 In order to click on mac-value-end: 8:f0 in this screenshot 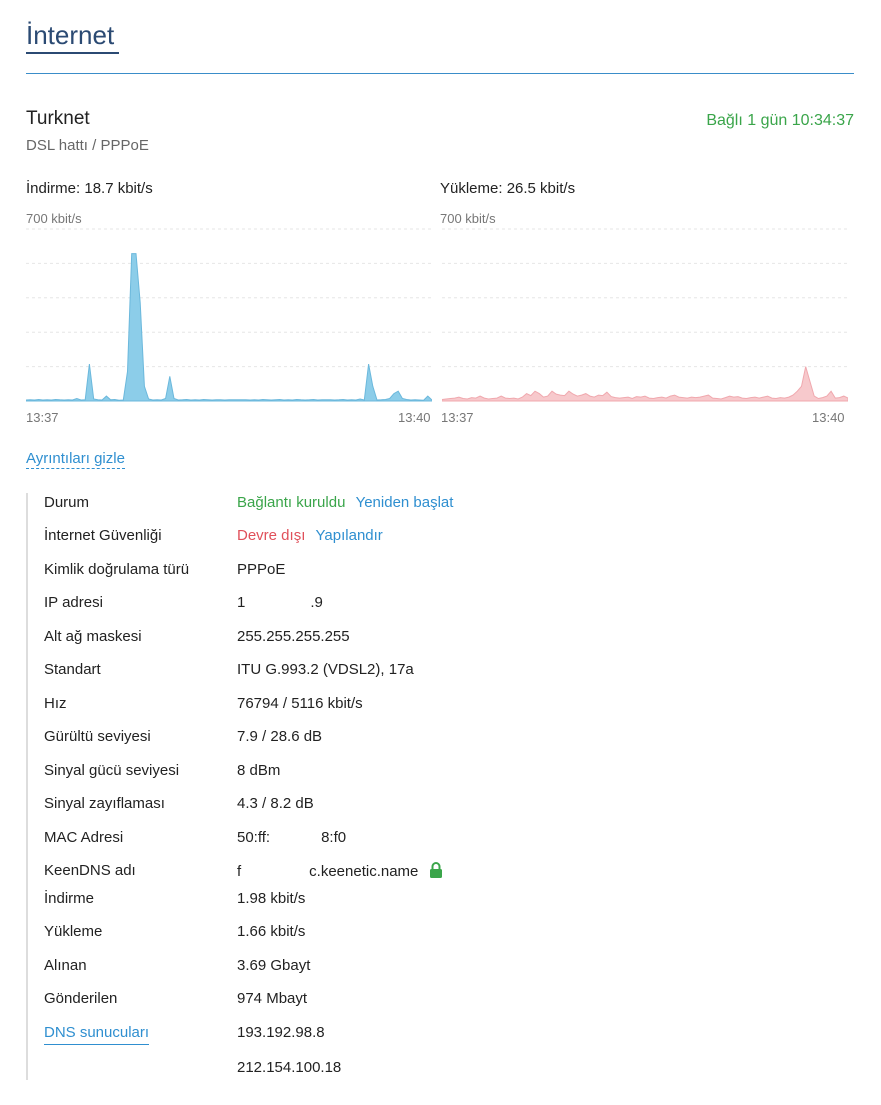, I will do `click(334, 837)`.